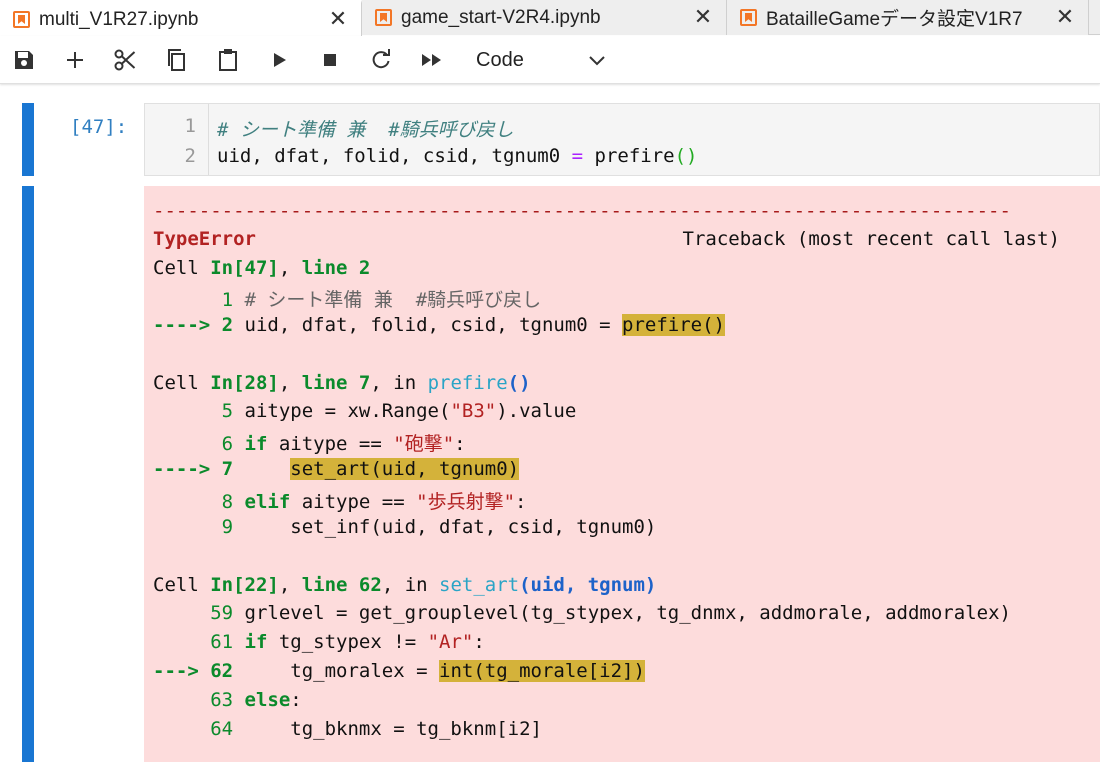 The height and width of the screenshot is (762, 1100). Describe the element at coordinates (467, 383) in the screenshot. I see `function-name: prefire` at that location.